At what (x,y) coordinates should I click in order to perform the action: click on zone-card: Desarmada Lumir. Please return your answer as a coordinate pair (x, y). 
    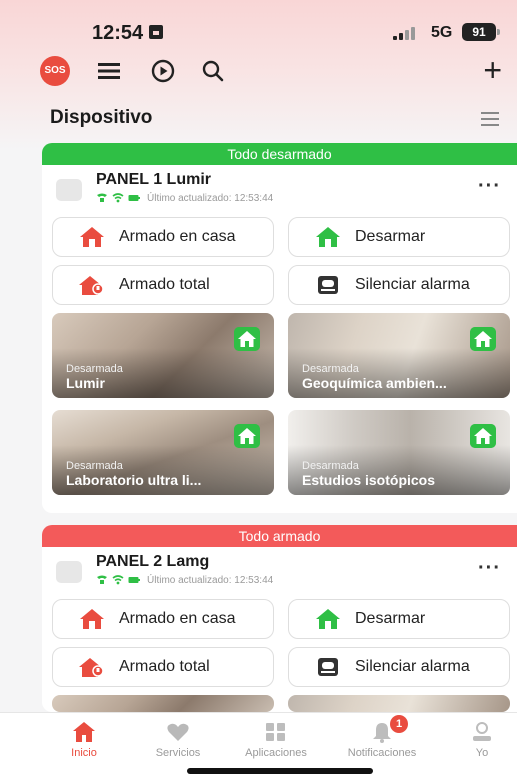
    Looking at the image, I should click on (163, 355).